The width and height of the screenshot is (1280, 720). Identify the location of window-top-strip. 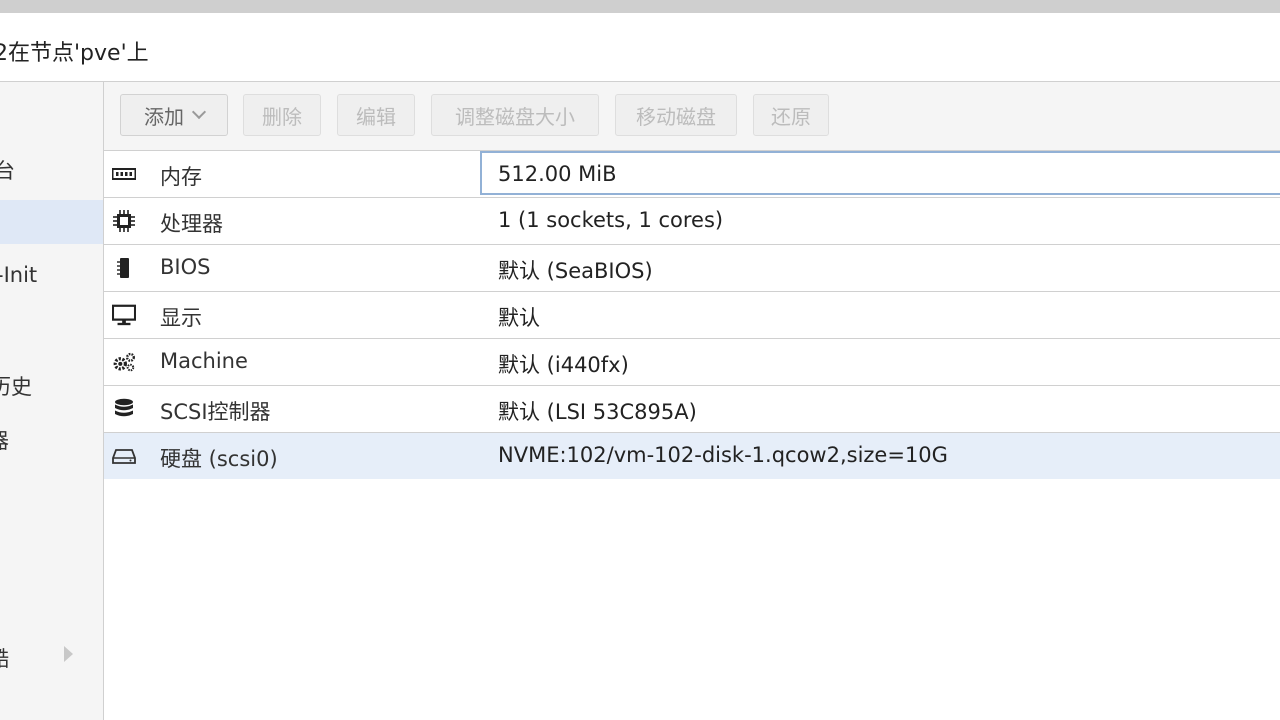
(640, 6).